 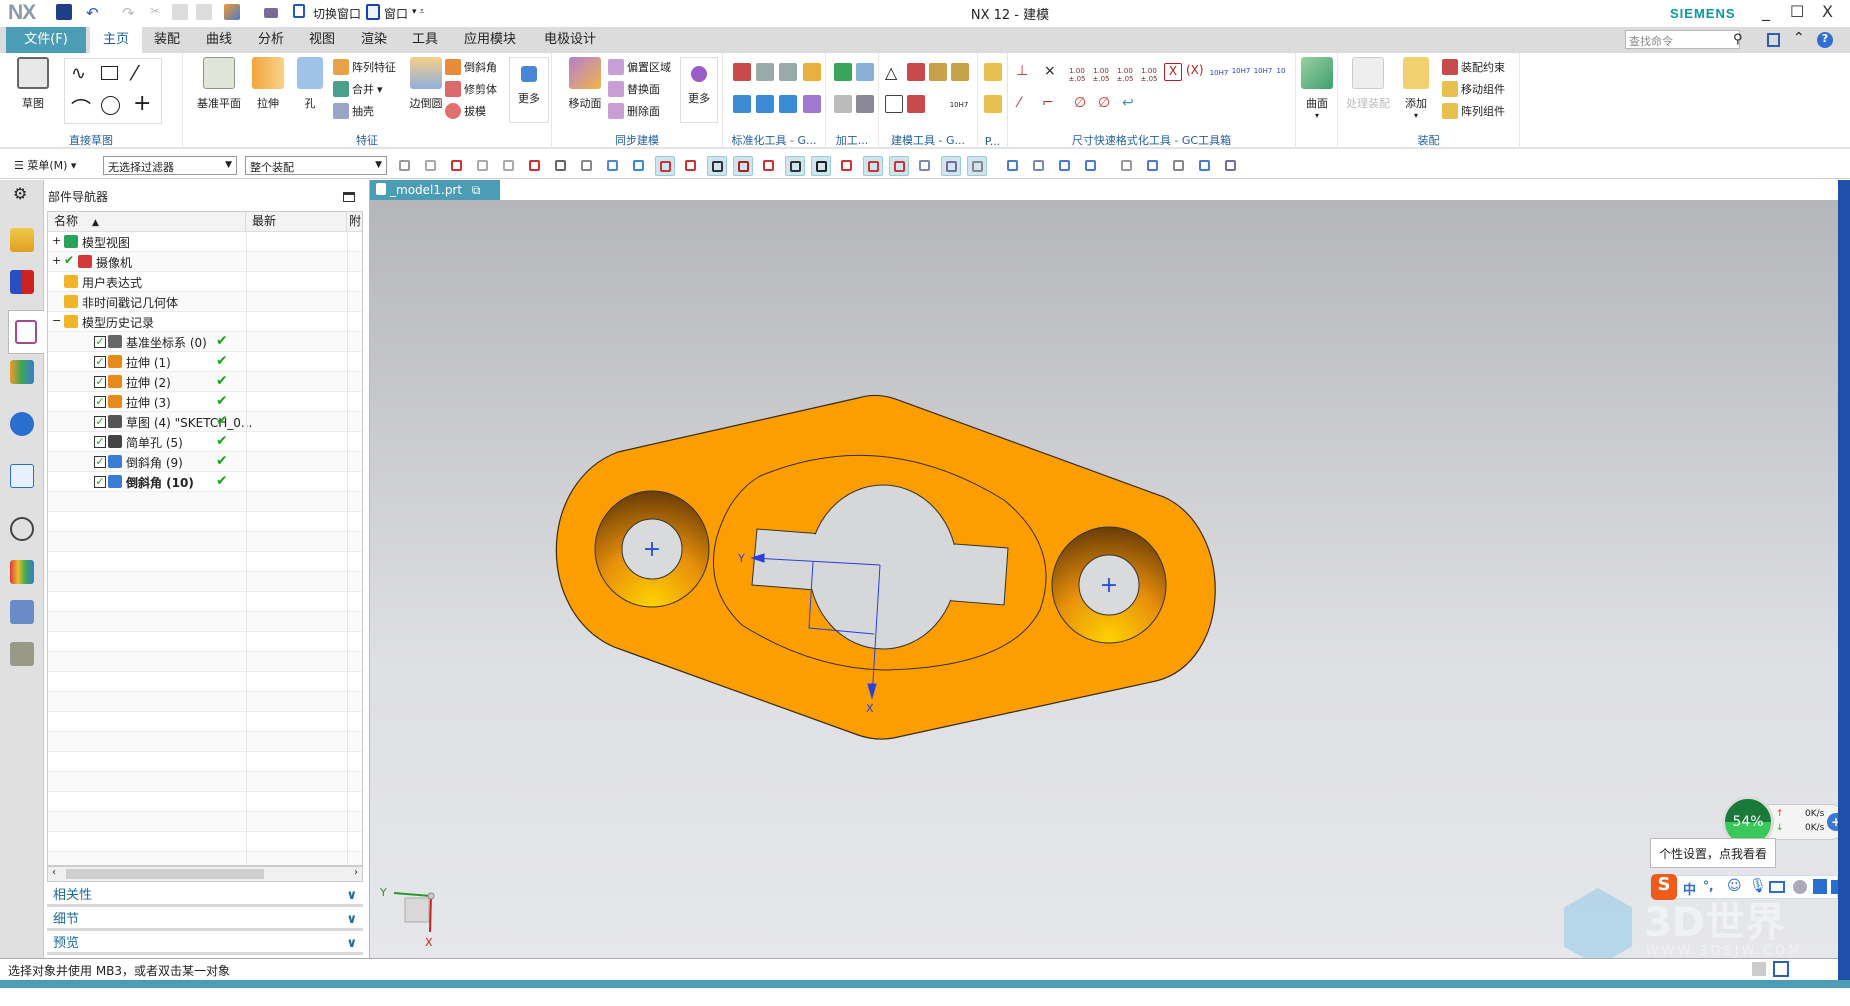 What do you see at coordinates (1195, 72) in the screenshot?
I see `paren-x-icon: (X)` at bounding box center [1195, 72].